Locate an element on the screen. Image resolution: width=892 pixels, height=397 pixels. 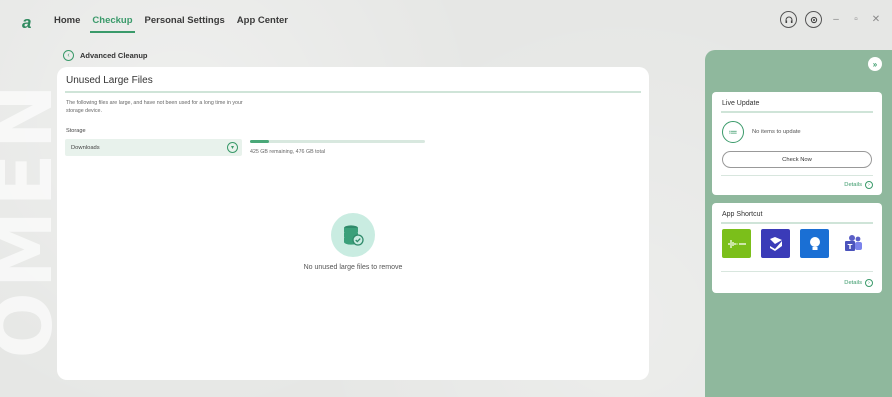
nav-app-center: App Center is located at coordinates (262, 20).